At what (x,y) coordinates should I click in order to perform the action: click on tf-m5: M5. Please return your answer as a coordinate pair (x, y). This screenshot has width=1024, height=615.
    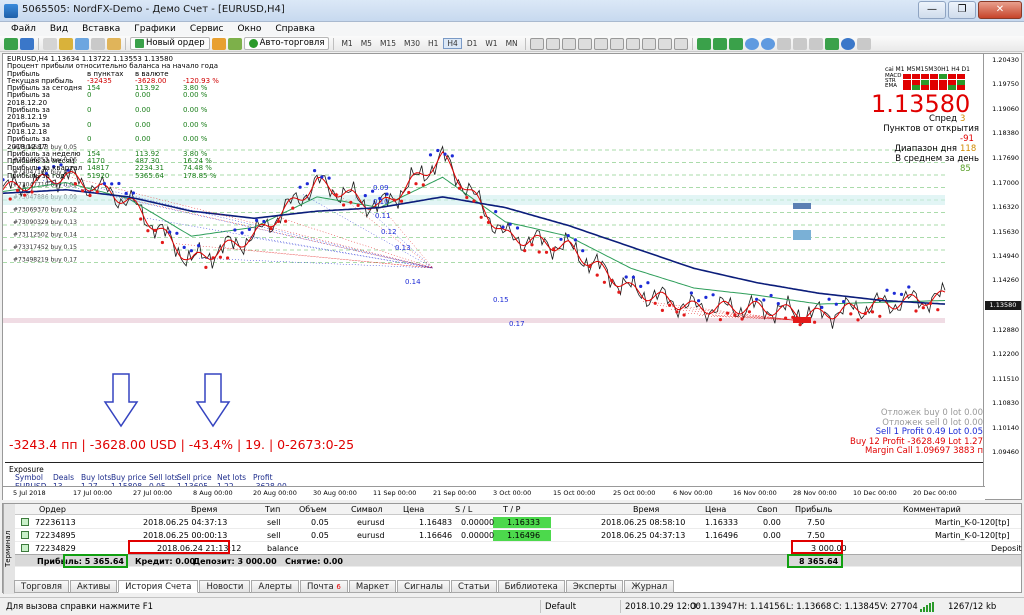
    Looking at the image, I should click on (366, 43).